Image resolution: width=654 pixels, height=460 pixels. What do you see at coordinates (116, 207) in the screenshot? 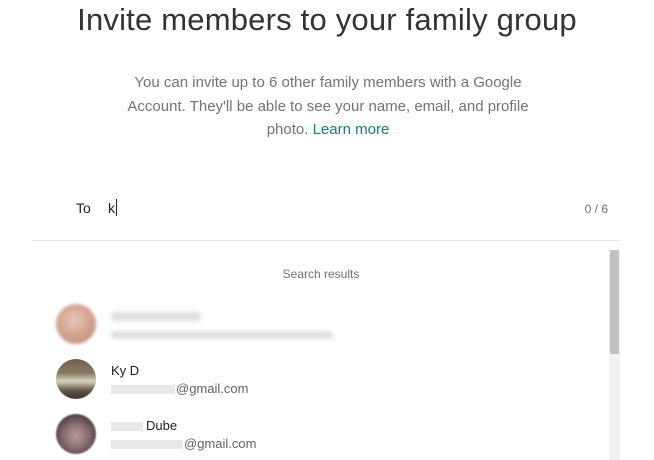
I see `text-caret` at bounding box center [116, 207].